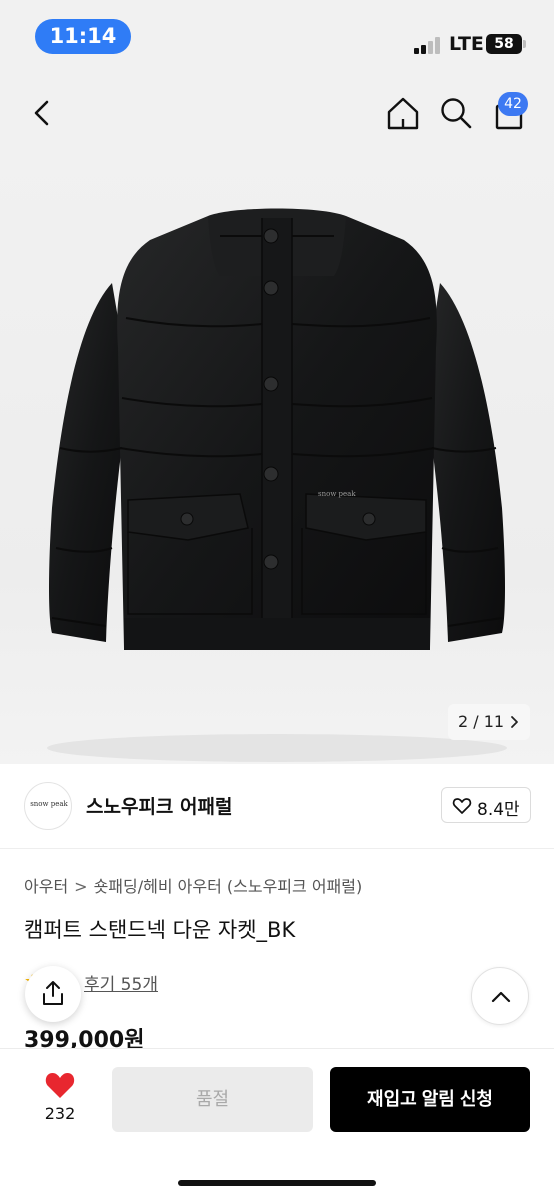 The height and width of the screenshot is (1200, 554). I want to click on scroll-top-button, so click(500, 996).